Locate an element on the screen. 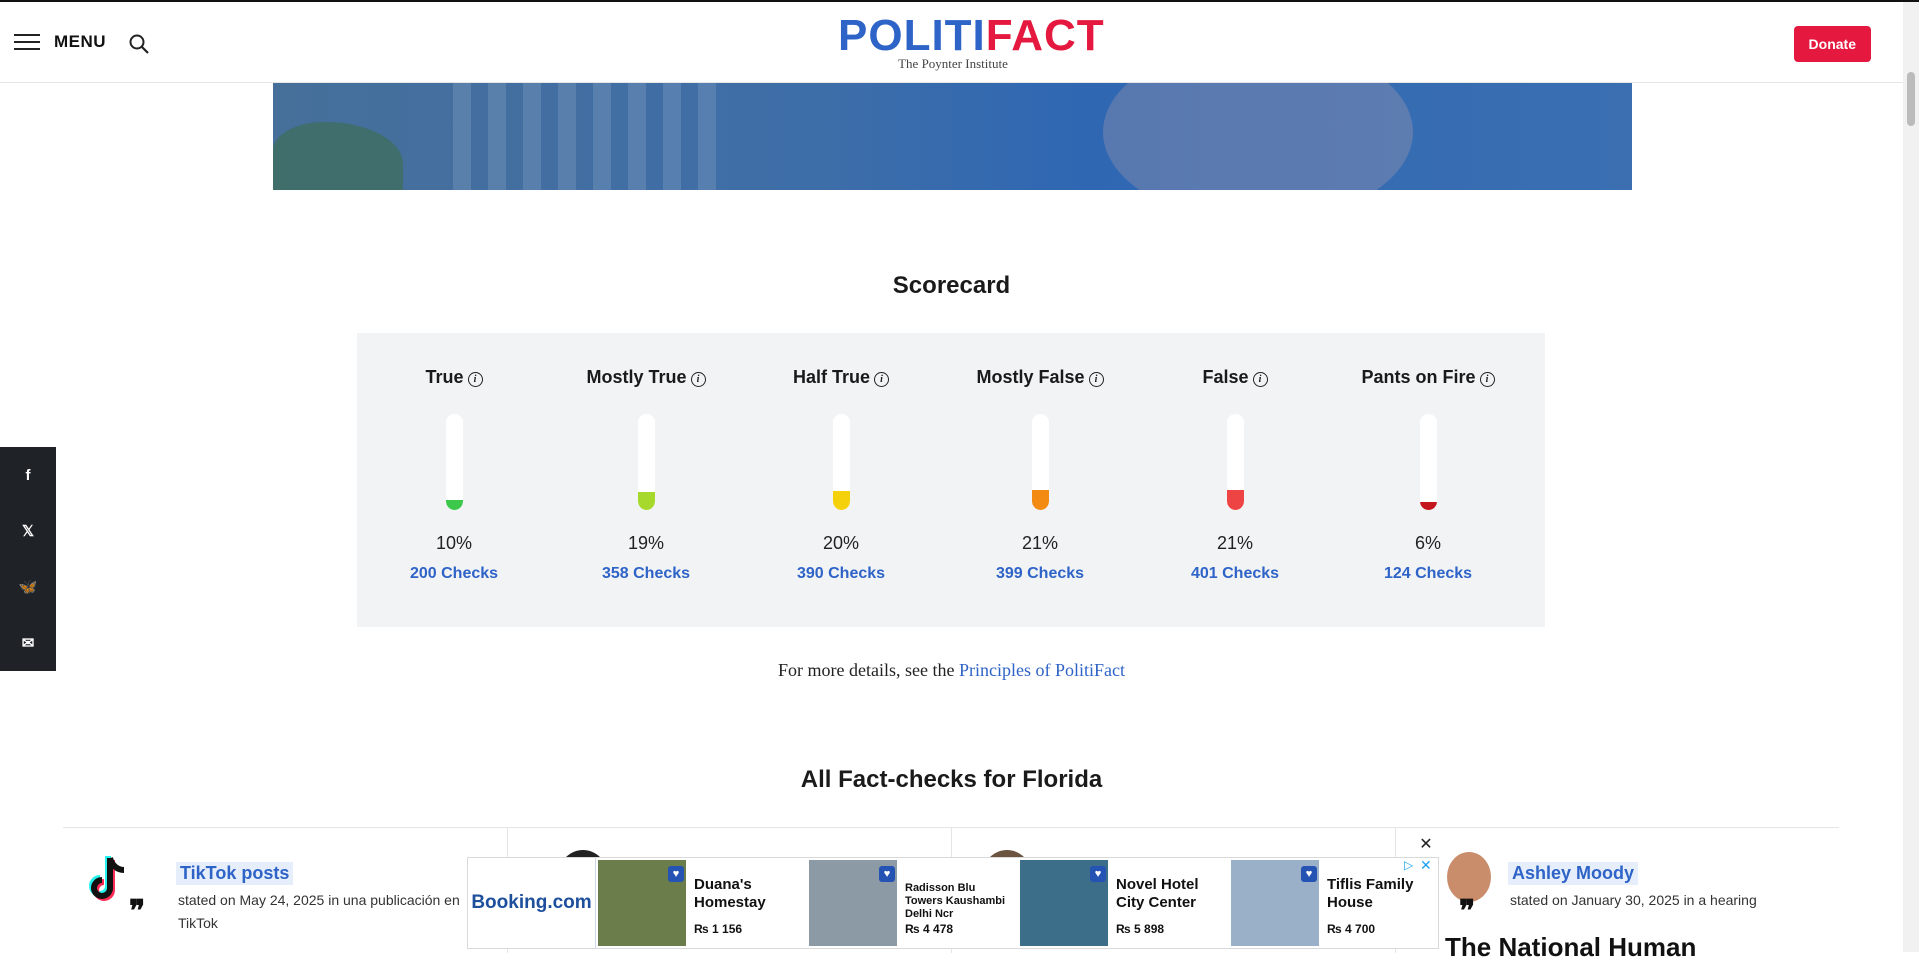 This screenshot has height=963, width=1919. menu-label: MENU is located at coordinates (80, 41).